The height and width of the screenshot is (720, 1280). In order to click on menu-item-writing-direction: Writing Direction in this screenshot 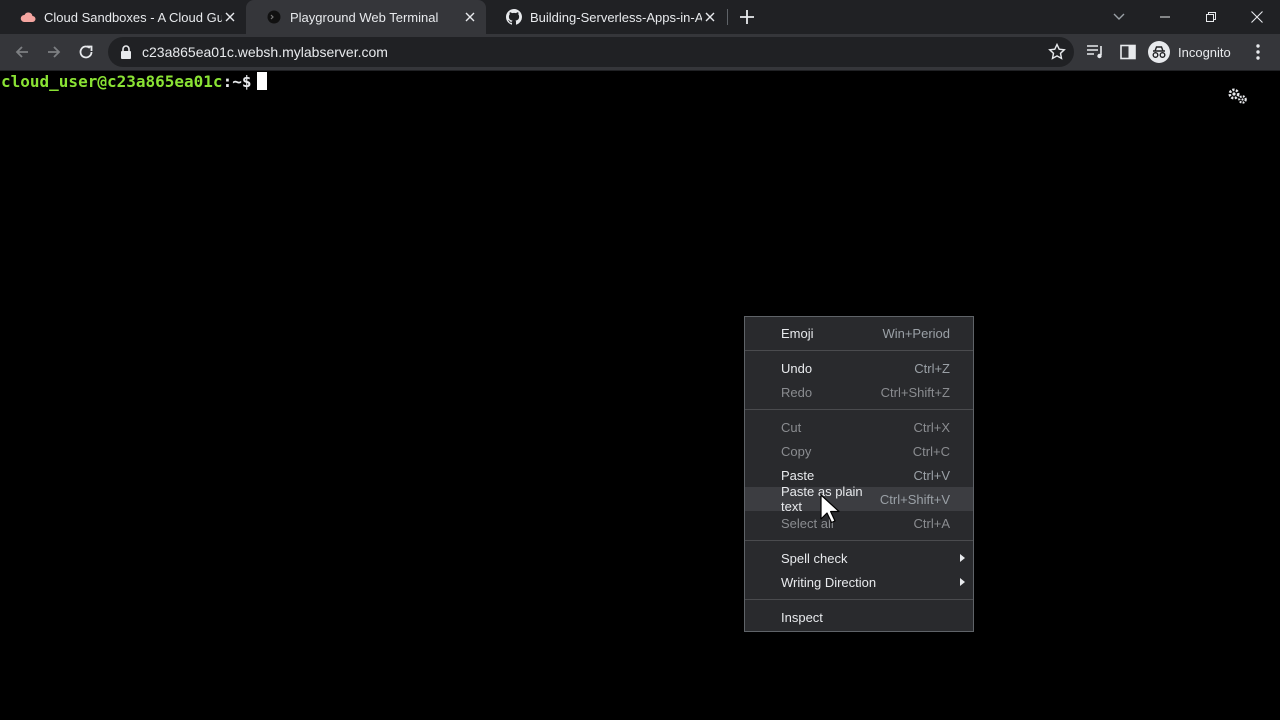, I will do `click(859, 582)`.